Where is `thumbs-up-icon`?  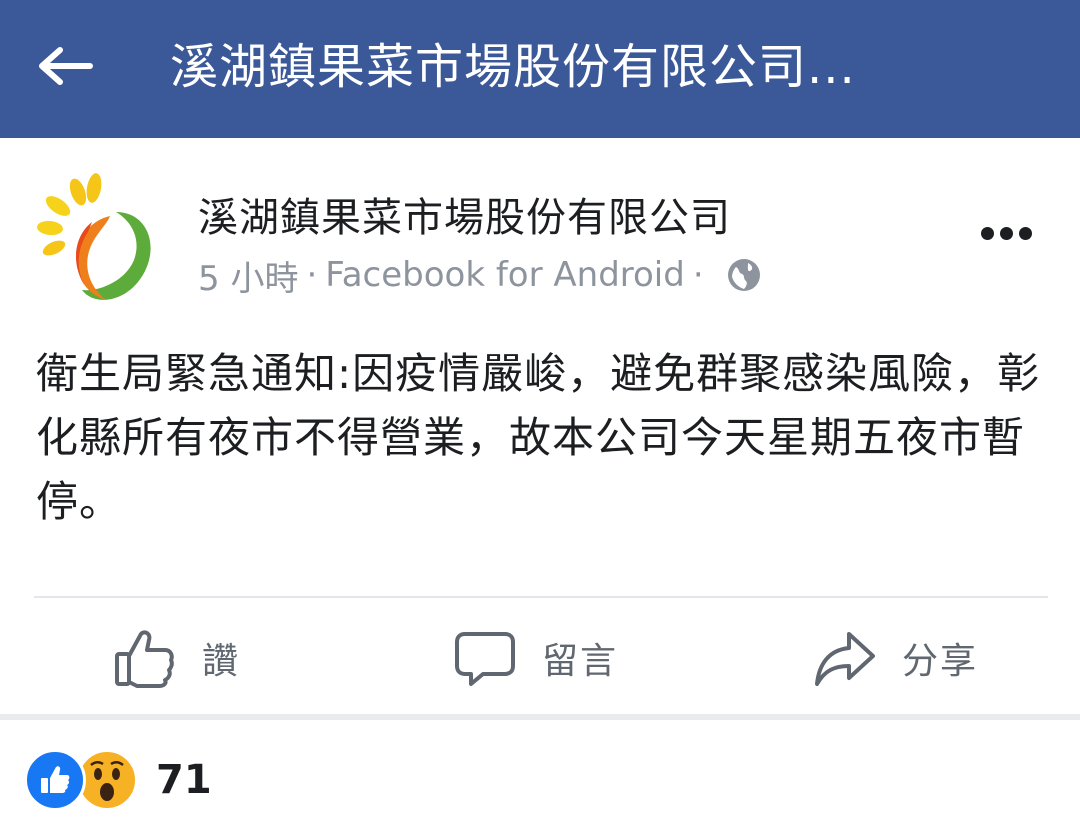 thumbs-up-icon is located at coordinates (145, 658).